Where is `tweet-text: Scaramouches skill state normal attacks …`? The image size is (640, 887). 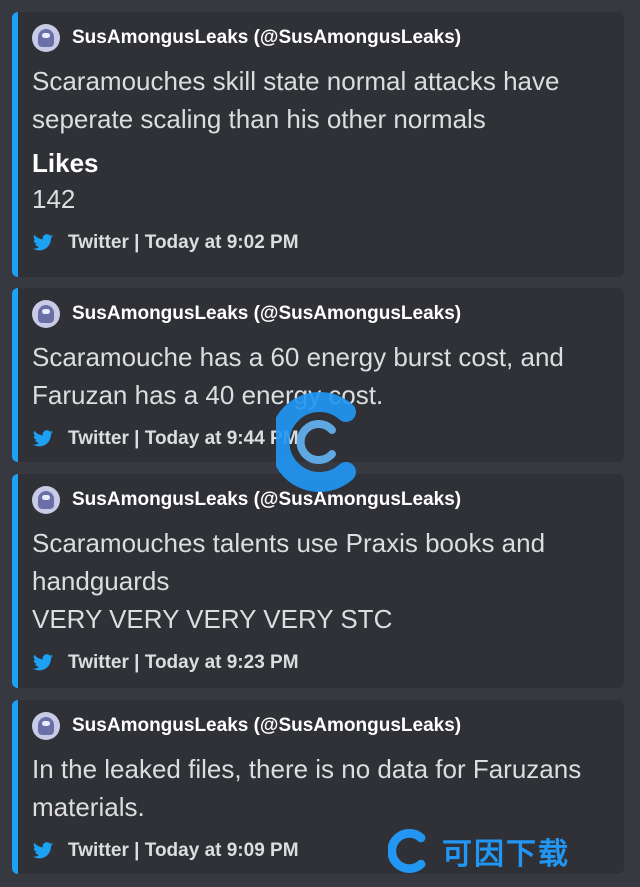 tweet-text: Scaramouches skill state normal attacks … is located at coordinates (296, 100).